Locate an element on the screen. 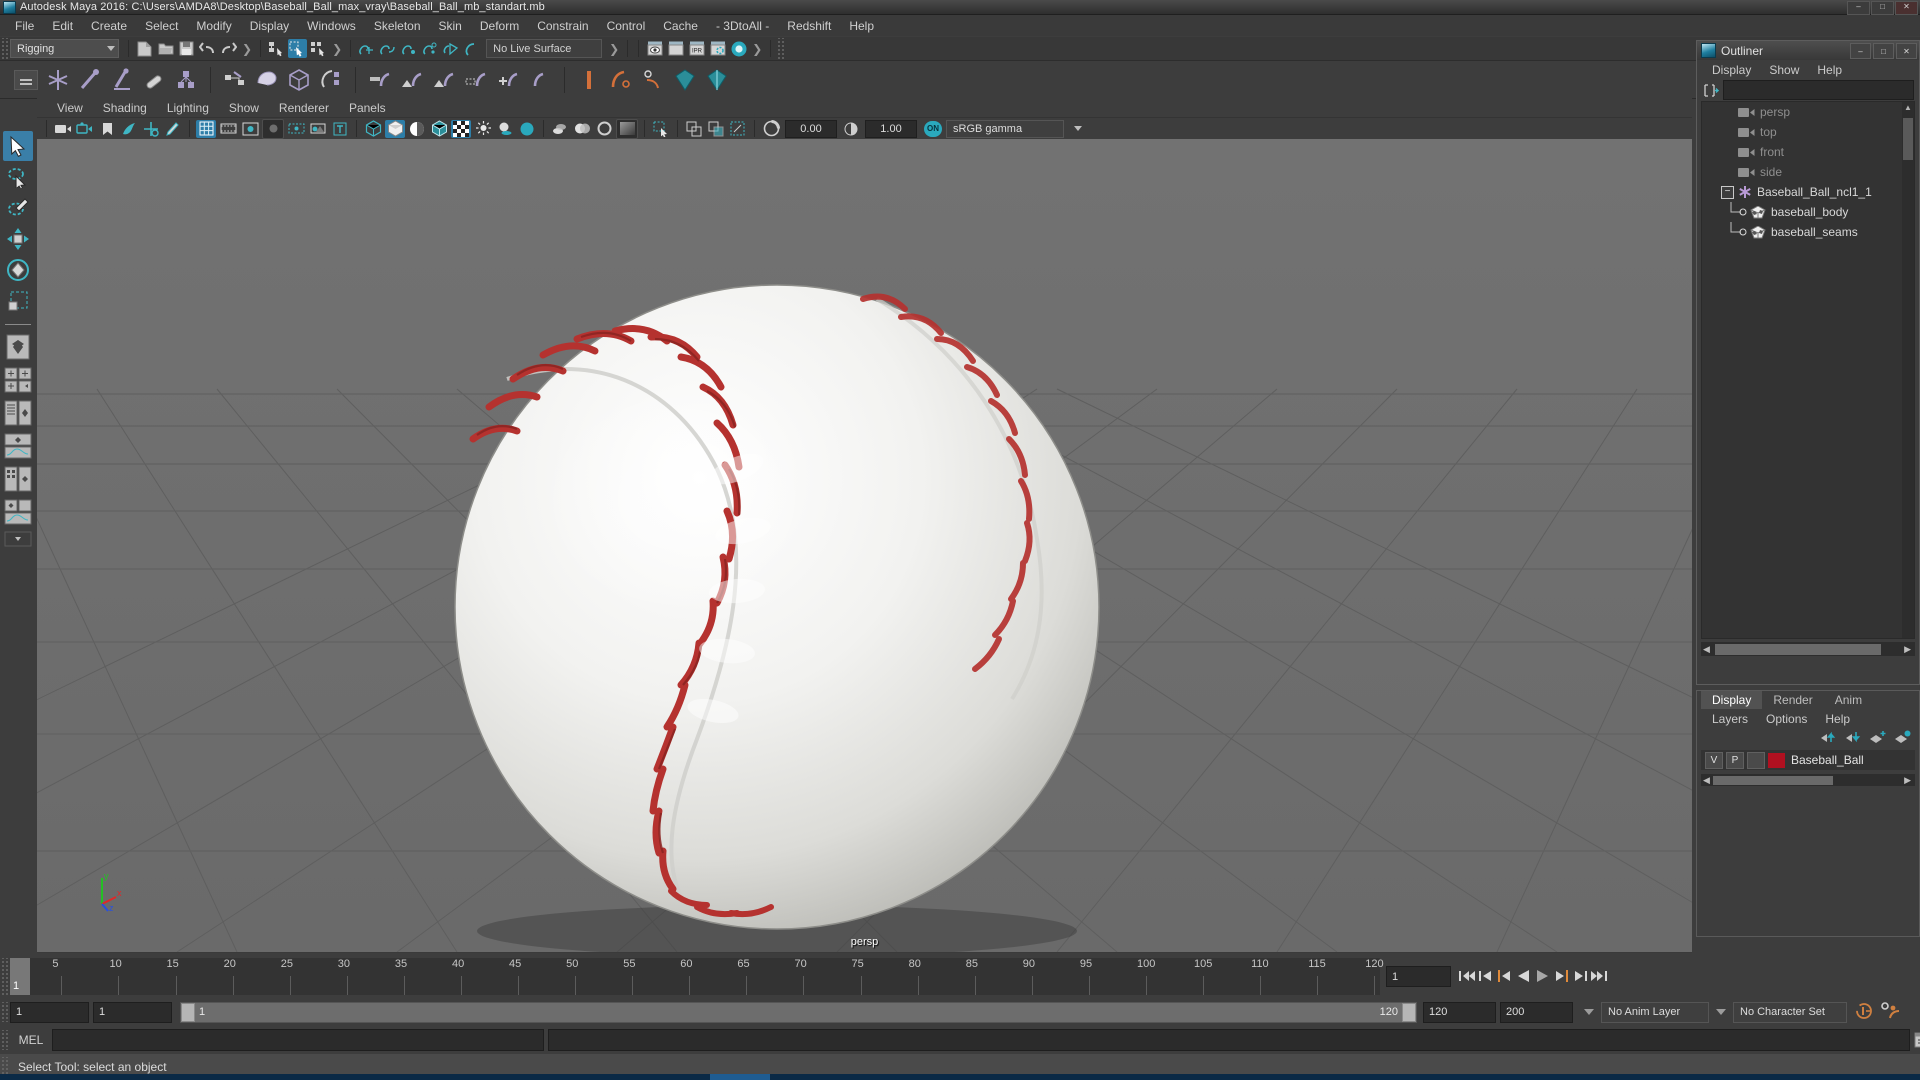 This screenshot has height=1080, width=1920. menu-cache: Cache is located at coordinates (680, 26).